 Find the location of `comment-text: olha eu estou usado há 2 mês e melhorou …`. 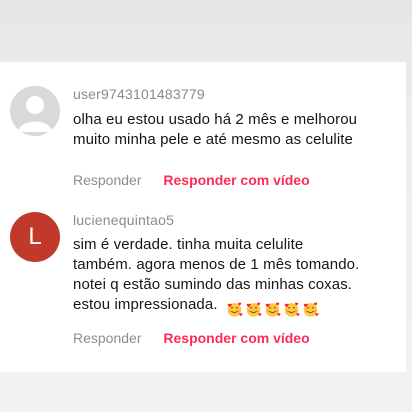

comment-text: olha eu estou usado há 2 mês e melhorou … is located at coordinates (215, 130).